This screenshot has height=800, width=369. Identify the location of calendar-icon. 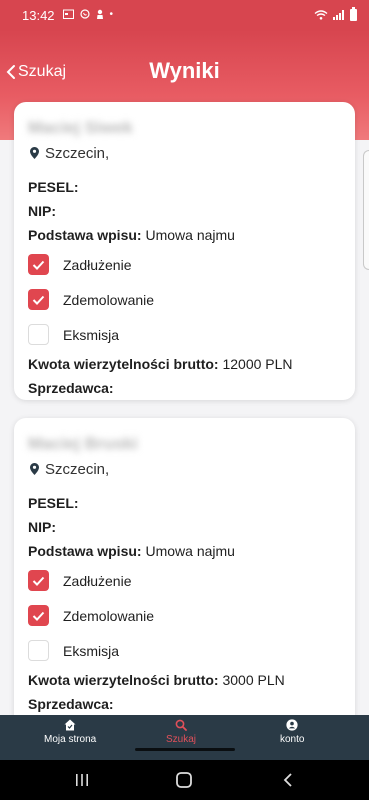
(68, 15).